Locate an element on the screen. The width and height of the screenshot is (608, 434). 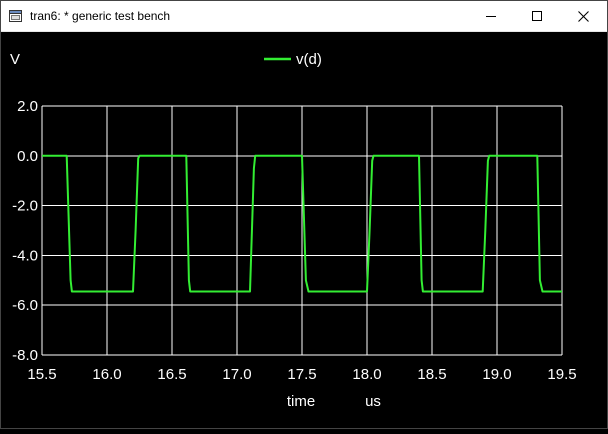
x-tick-label: 18.5 is located at coordinates (431, 374).